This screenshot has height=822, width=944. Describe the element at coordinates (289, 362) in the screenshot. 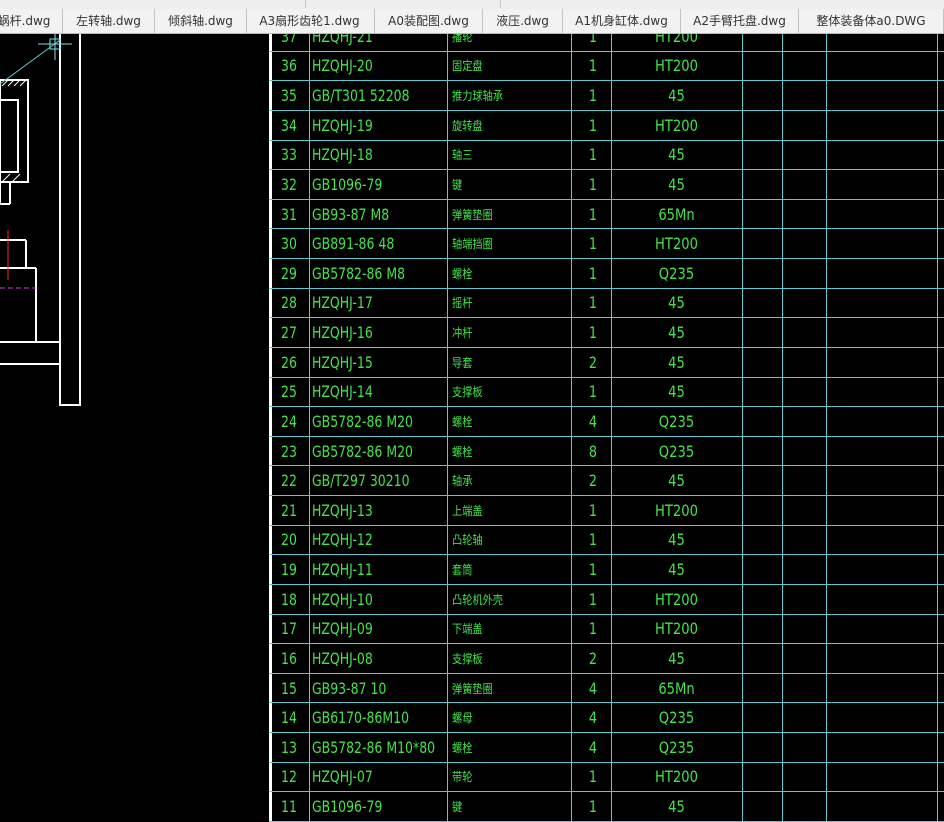

I see `item-number: 26` at that location.